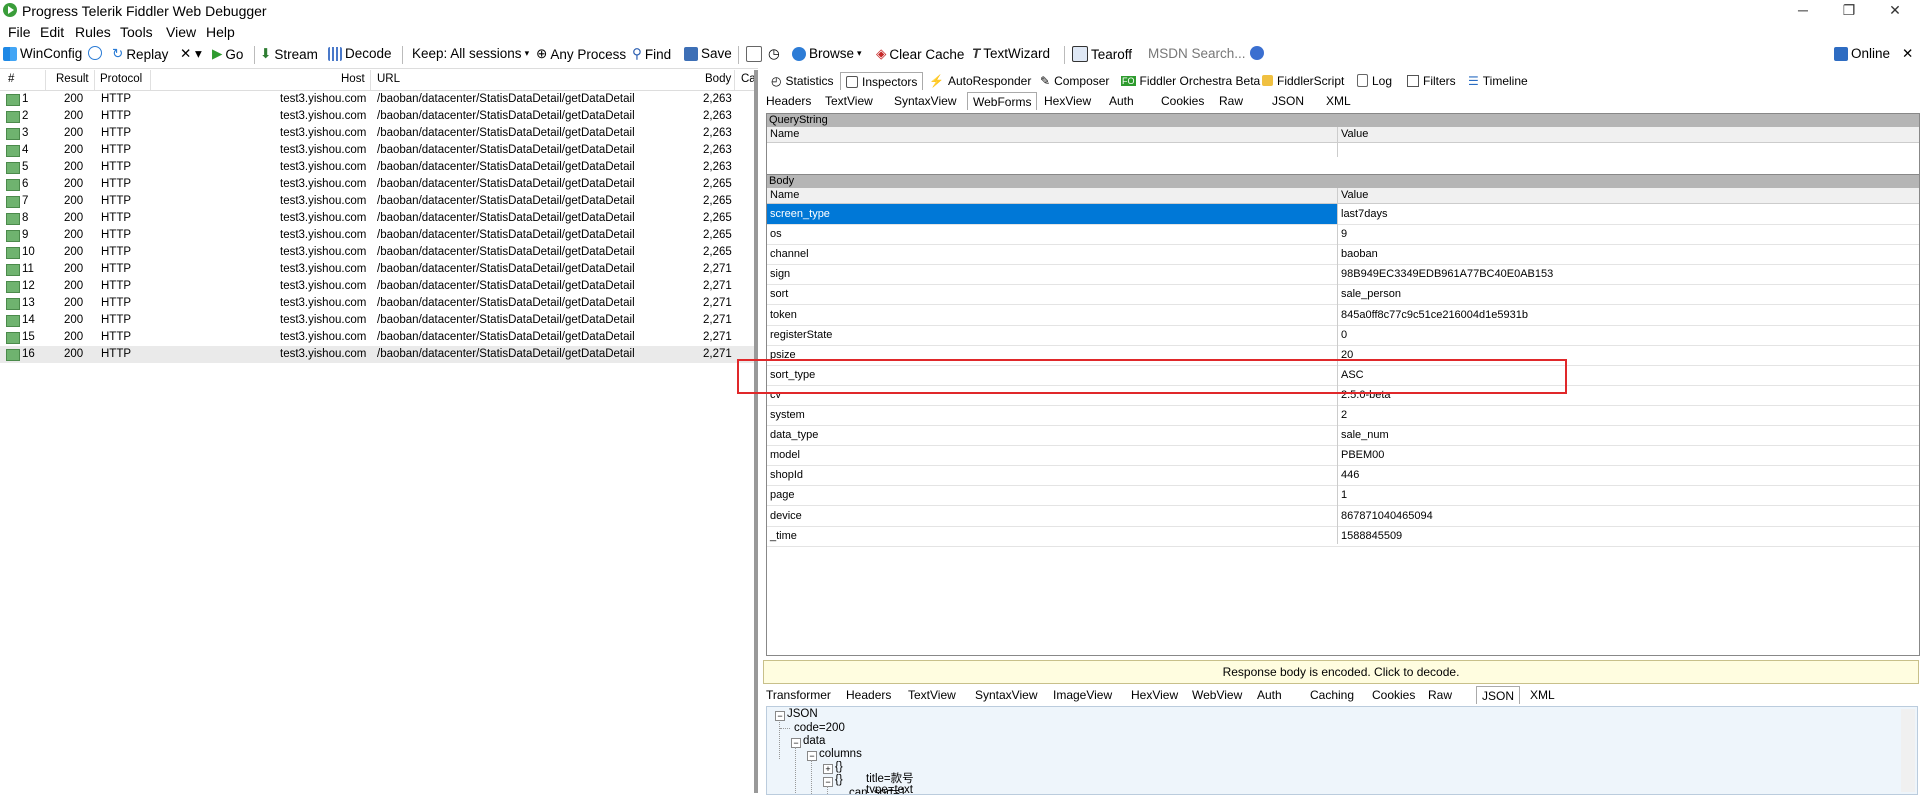 The height and width of the screenshot is (795, 1920). I want to click on field-value: 1588845509, so click(1371, 536).